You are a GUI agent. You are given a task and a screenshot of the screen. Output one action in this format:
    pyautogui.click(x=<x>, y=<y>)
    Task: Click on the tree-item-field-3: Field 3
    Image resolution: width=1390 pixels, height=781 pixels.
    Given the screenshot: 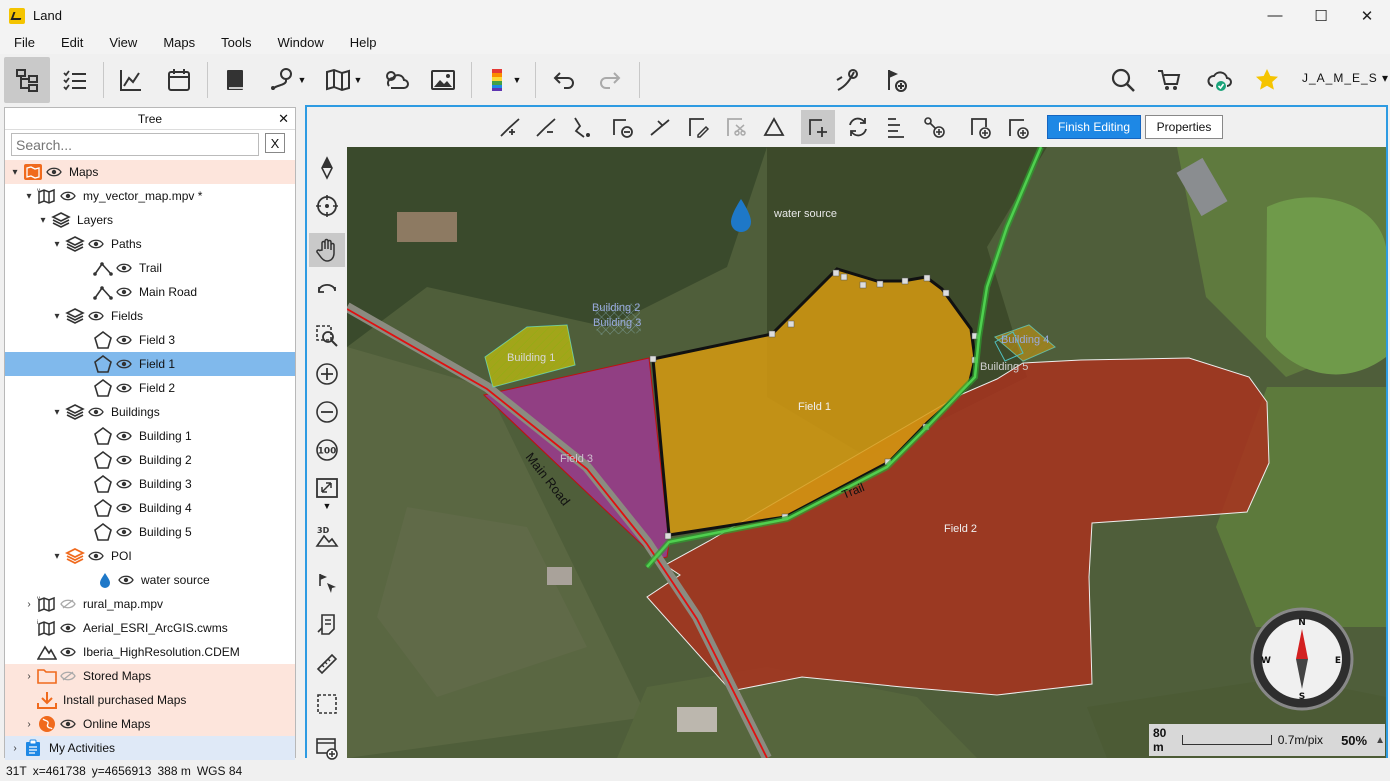 What is the action you would take?
    pyautogui.click(x=150, y=340)
    